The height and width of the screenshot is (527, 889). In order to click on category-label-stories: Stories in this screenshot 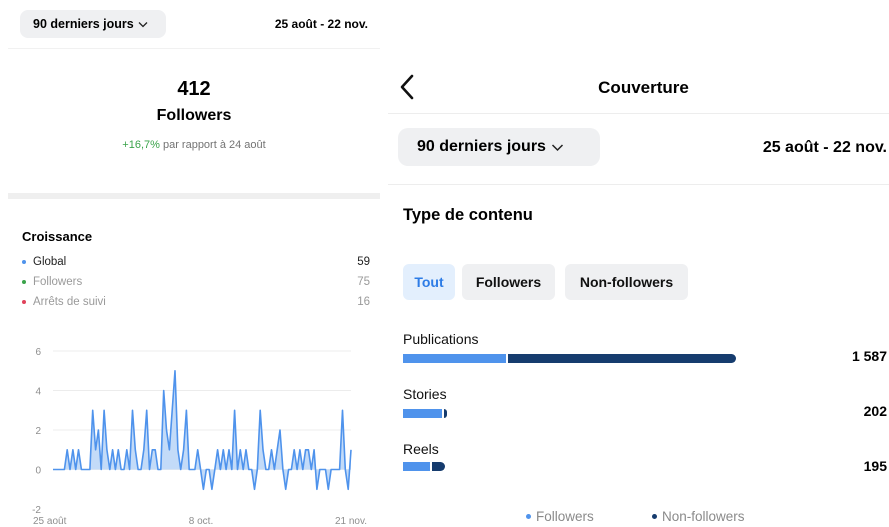, I will do `click(425, 394)`.